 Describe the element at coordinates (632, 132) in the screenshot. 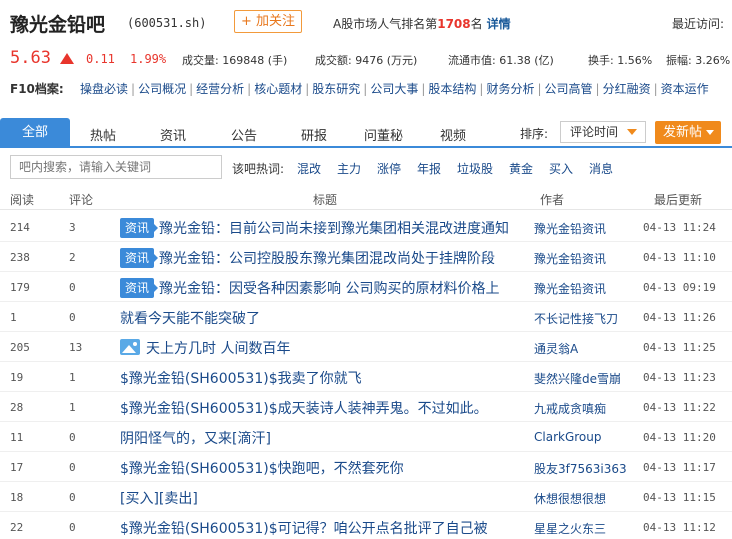

I see `chevron-down-icon` at that location.